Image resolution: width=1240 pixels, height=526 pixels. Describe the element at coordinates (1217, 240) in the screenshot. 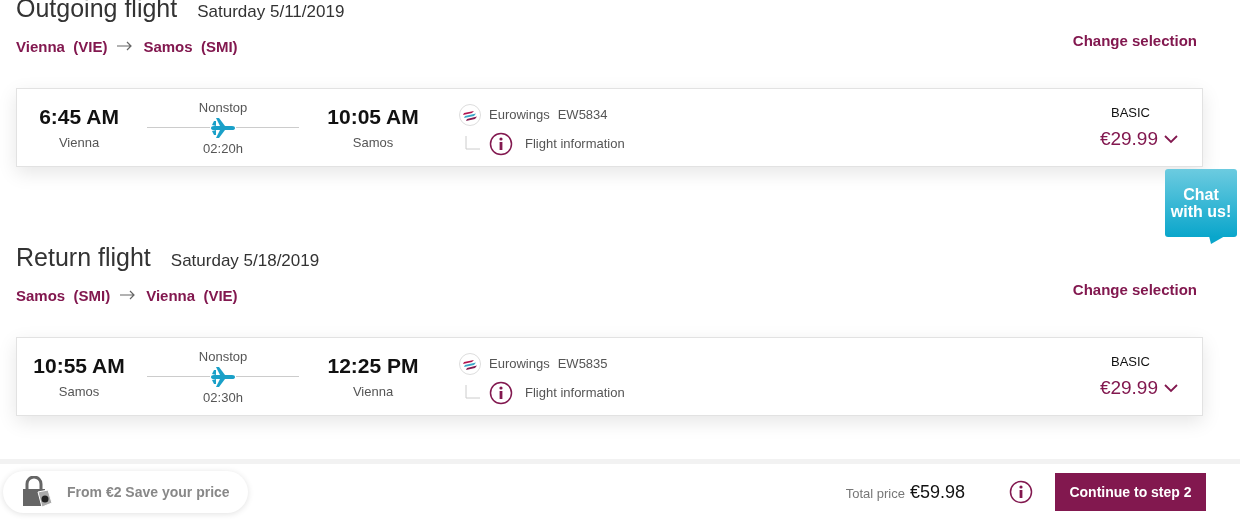

I see `speech-tail-icon` at that location.